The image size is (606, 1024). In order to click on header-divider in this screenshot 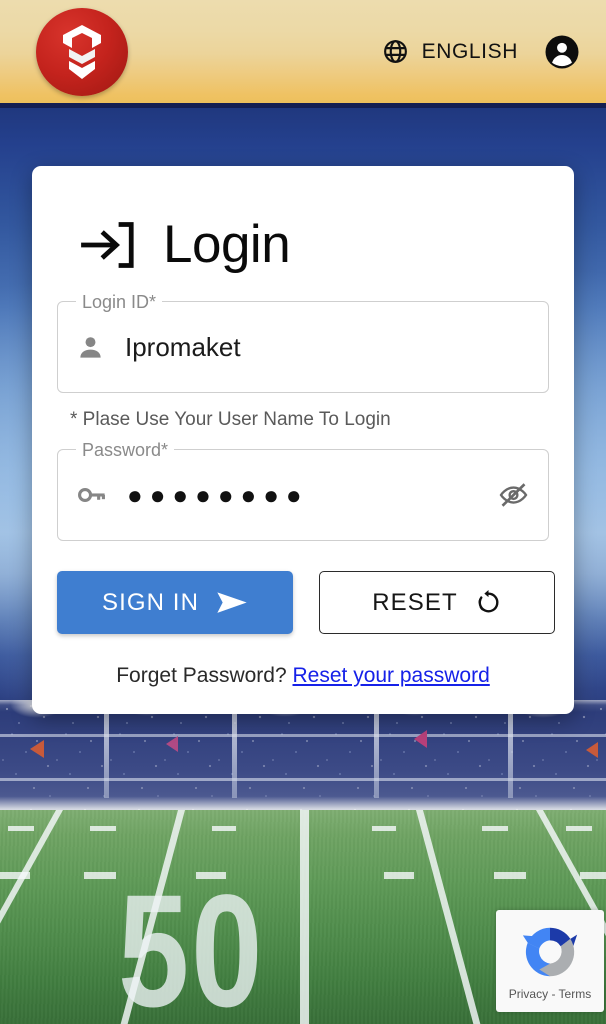, I will do `click(303, 105)`.